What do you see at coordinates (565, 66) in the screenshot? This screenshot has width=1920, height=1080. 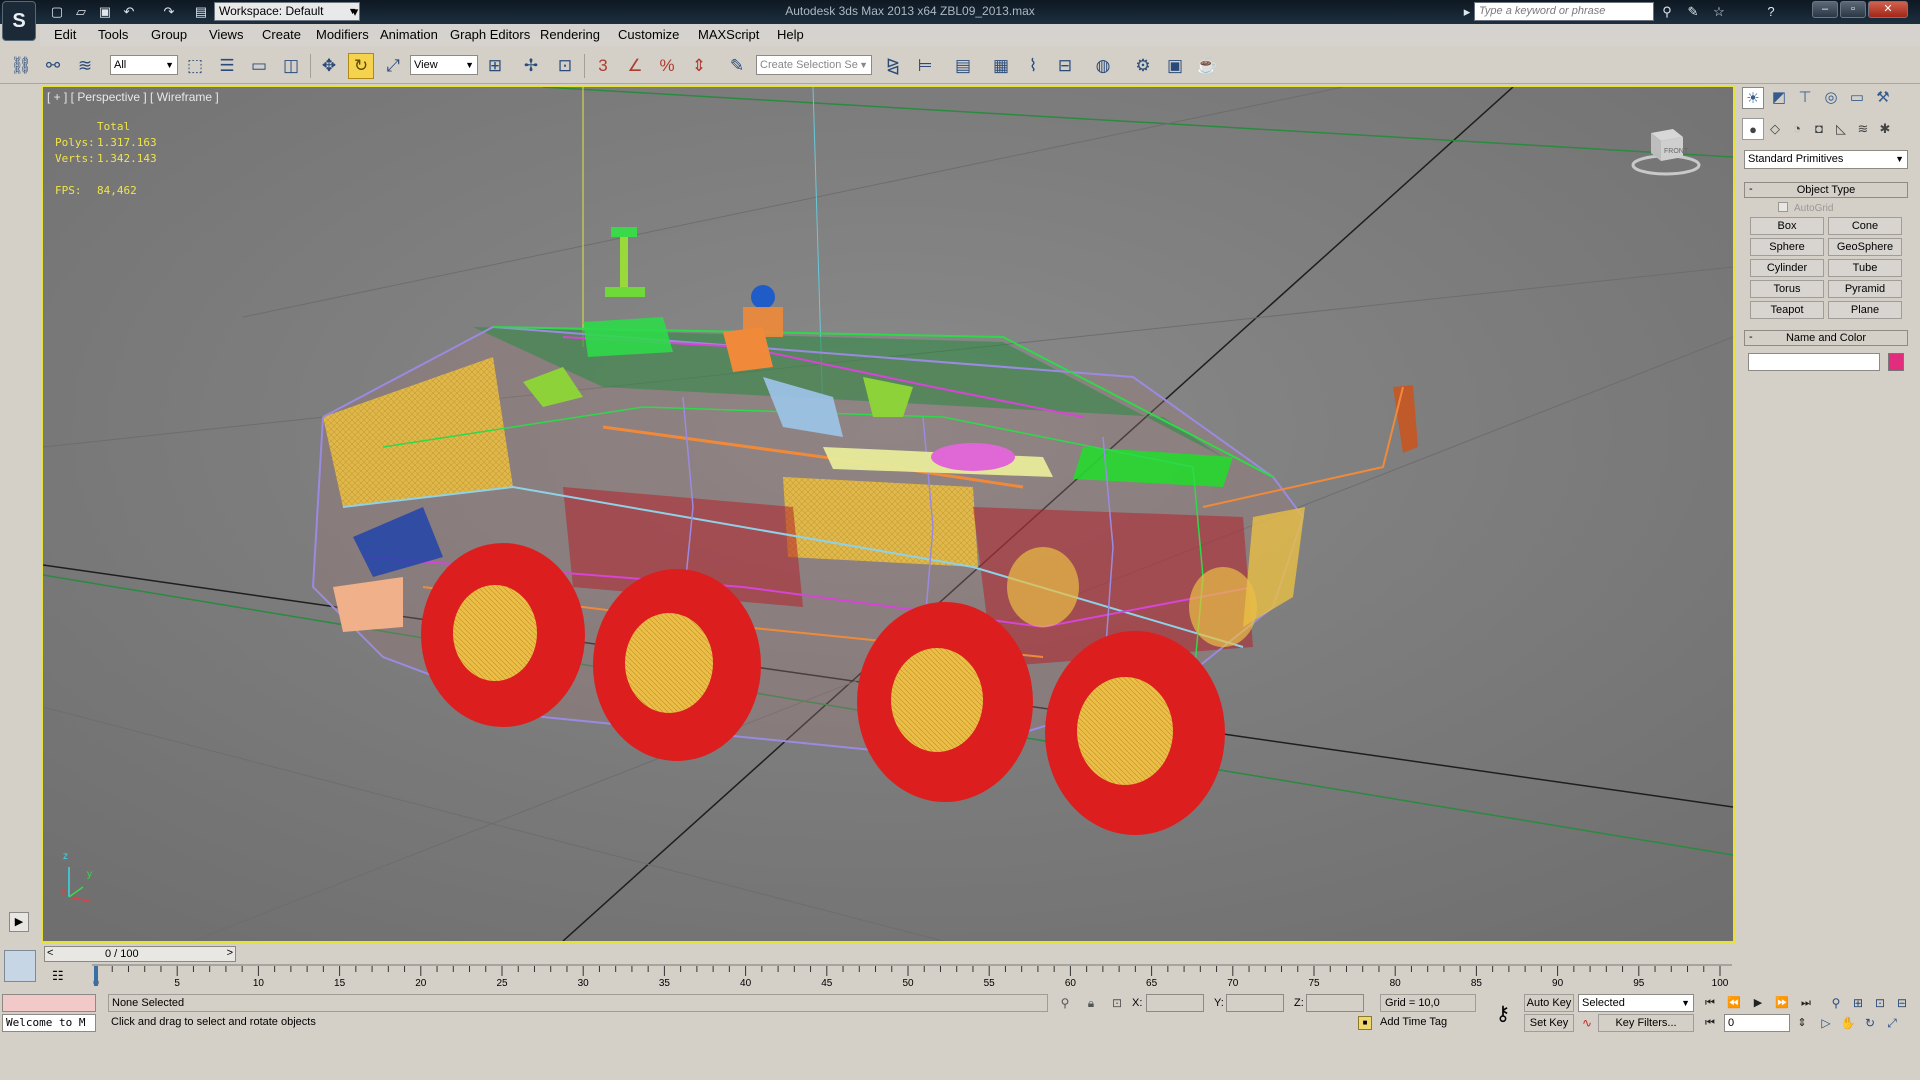 I see `keyboard-shortcut-override-icon: ⊡` at bounding box center [565, 66].